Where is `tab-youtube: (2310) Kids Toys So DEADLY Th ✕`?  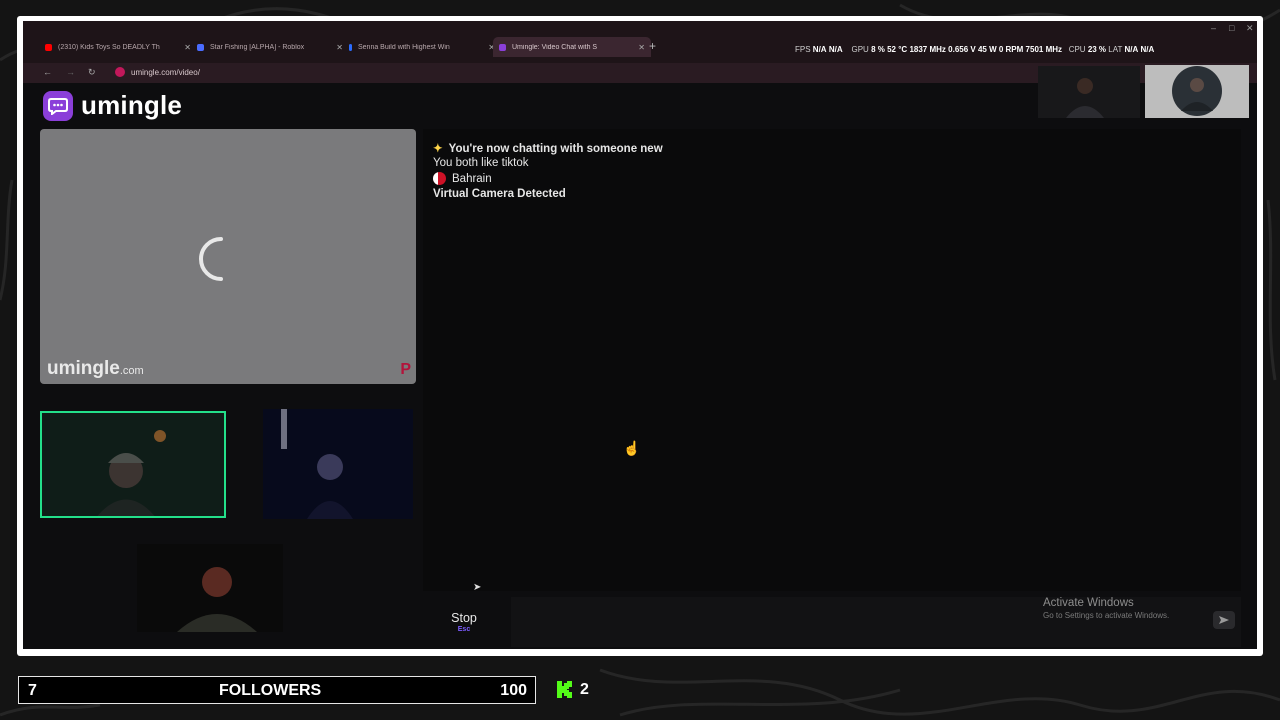 tab-youtube: (2310) Kids Toys So DEADLY Th ✕ is located at coordinates (118, 47).